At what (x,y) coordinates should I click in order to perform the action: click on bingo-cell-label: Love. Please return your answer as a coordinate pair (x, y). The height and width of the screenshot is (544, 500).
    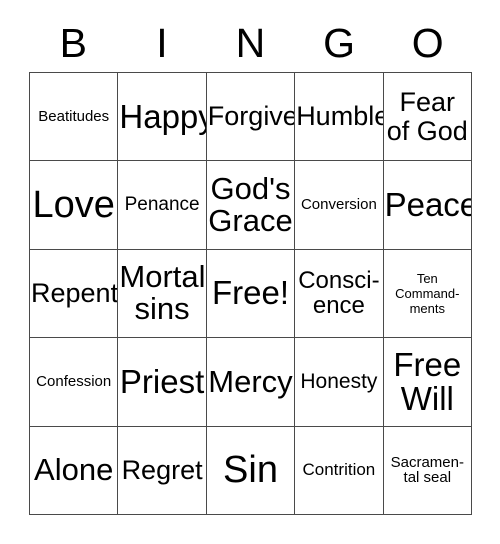
    Looking at the image, I should click on (73, 204).